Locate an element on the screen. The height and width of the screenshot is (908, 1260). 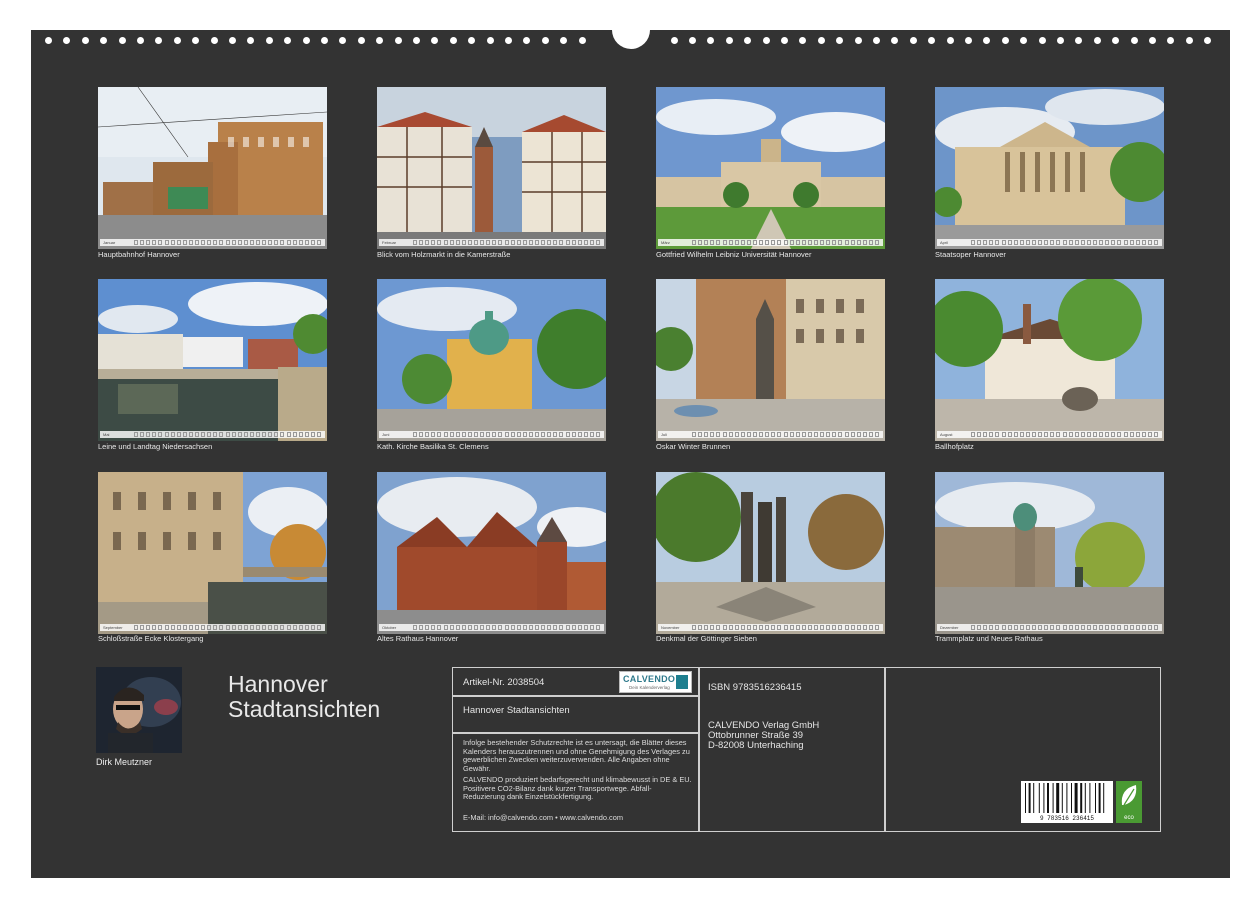
month-name: Oktober is located at coordinates (389, 627).